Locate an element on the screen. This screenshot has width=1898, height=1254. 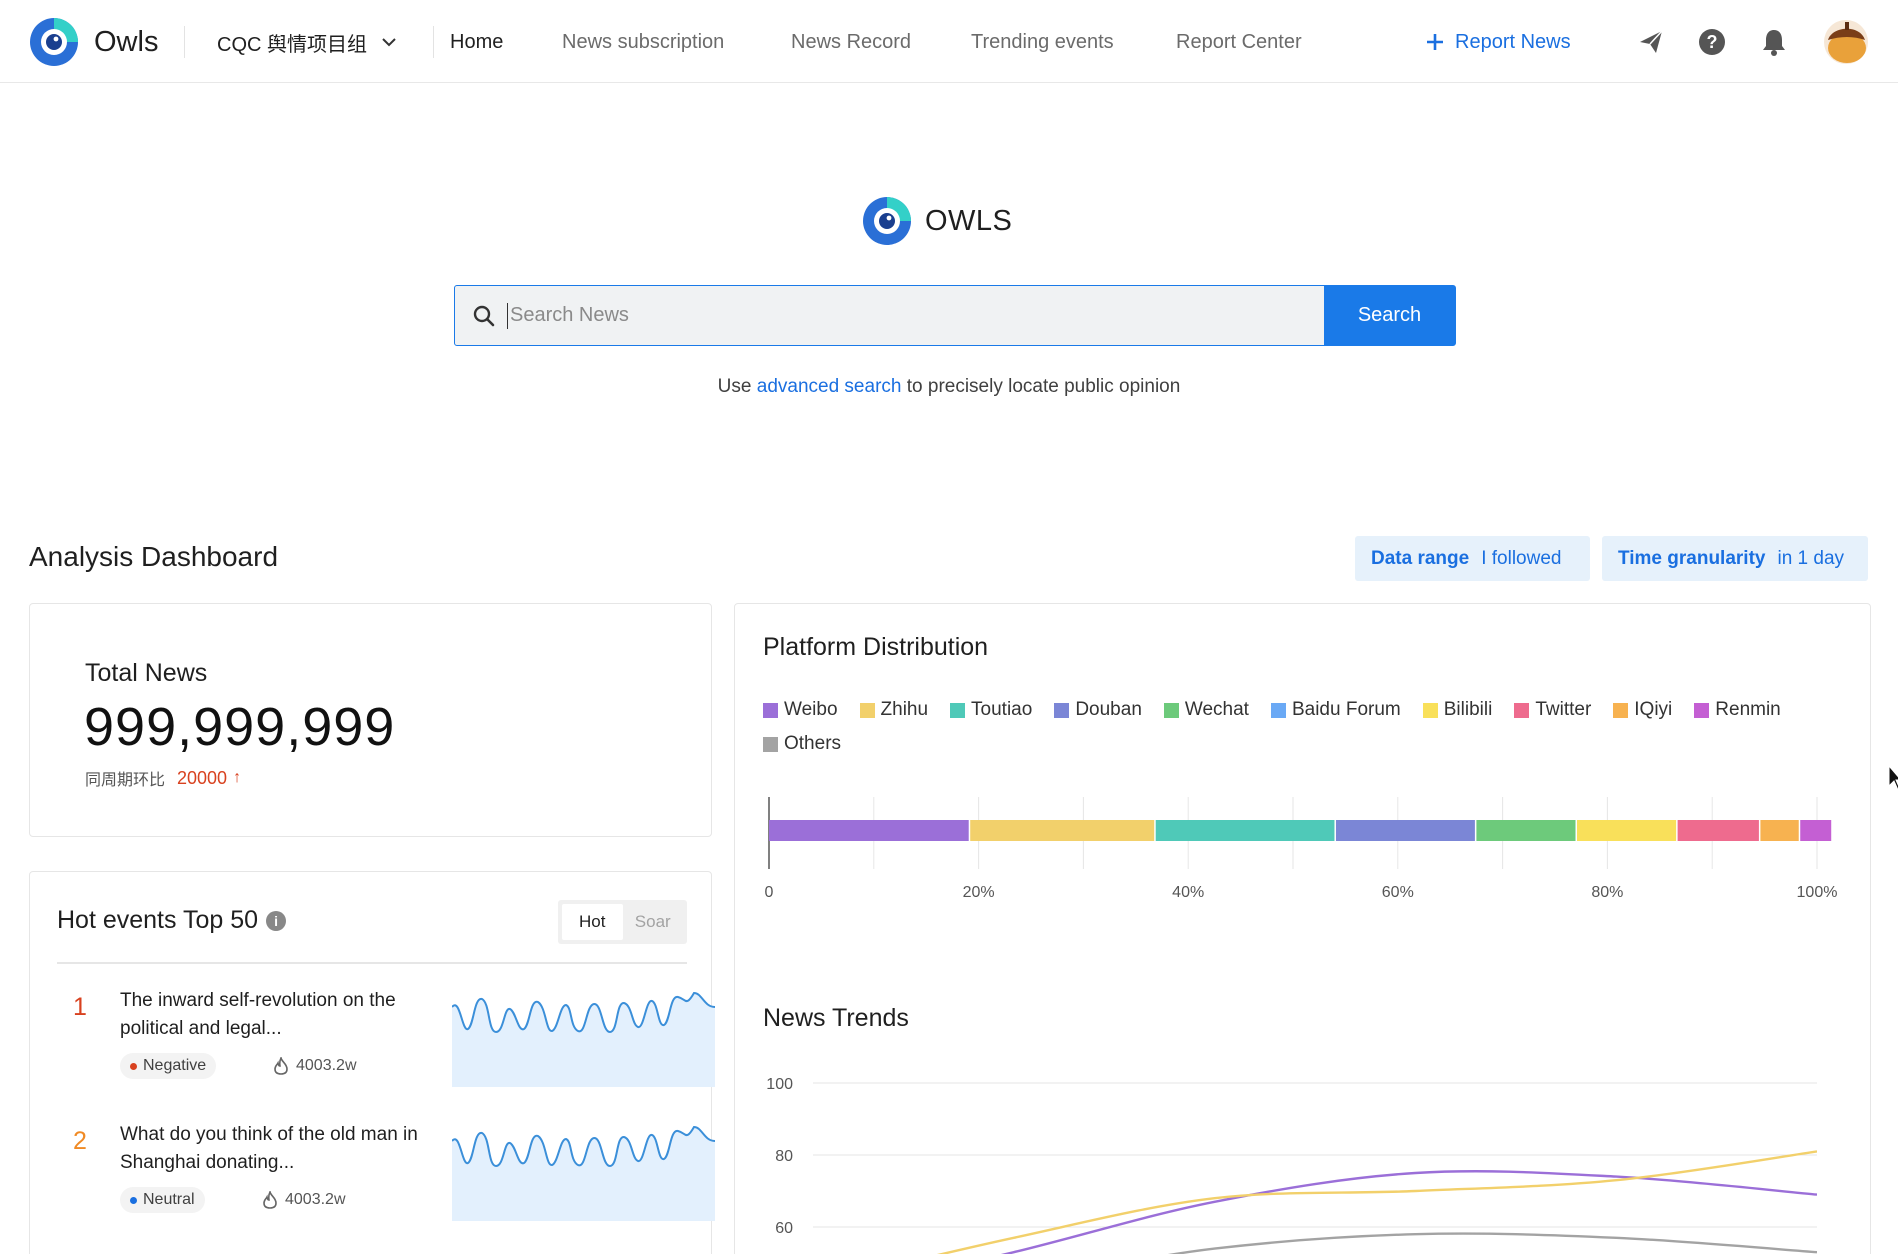
legend-item: Others is located at coordinates (802, 744).